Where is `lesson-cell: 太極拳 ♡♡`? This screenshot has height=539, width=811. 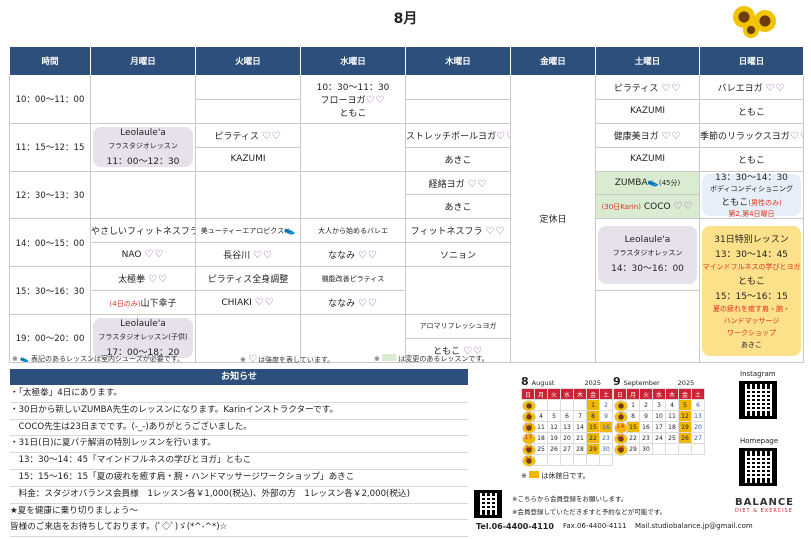
lesson-cell: 太極拳 ♡♡ is located at coordinates (143, 279).